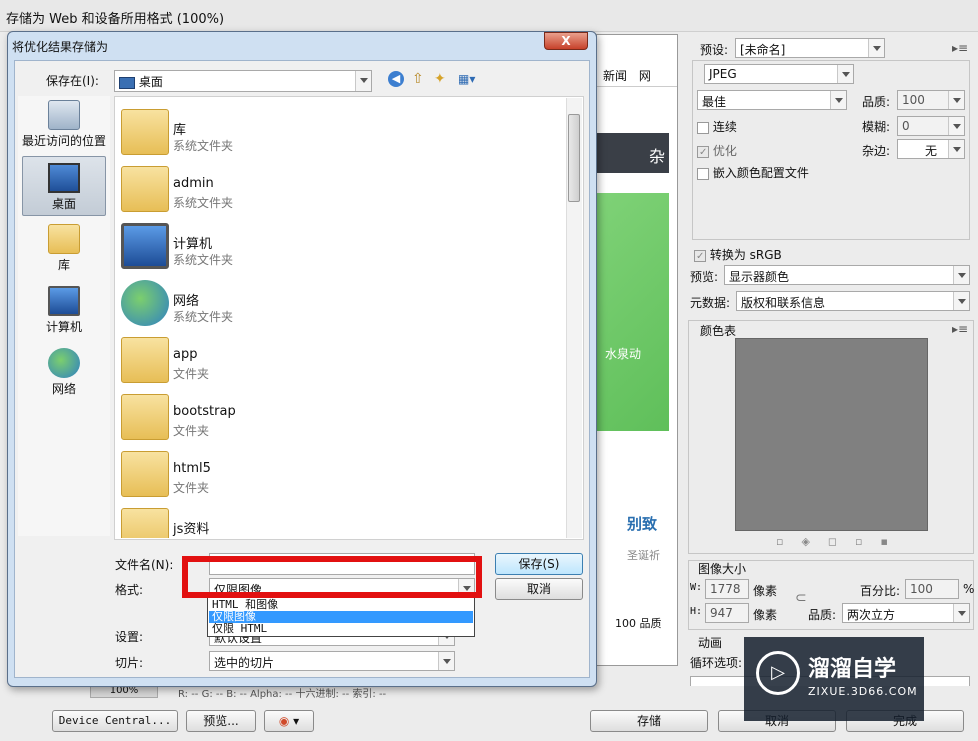 This screenshot has width=978, height=741. What do you see at coordinates (714, 50) in the screenshot?
I see `preset-label: 预设:` at bounding box center [714, 50].